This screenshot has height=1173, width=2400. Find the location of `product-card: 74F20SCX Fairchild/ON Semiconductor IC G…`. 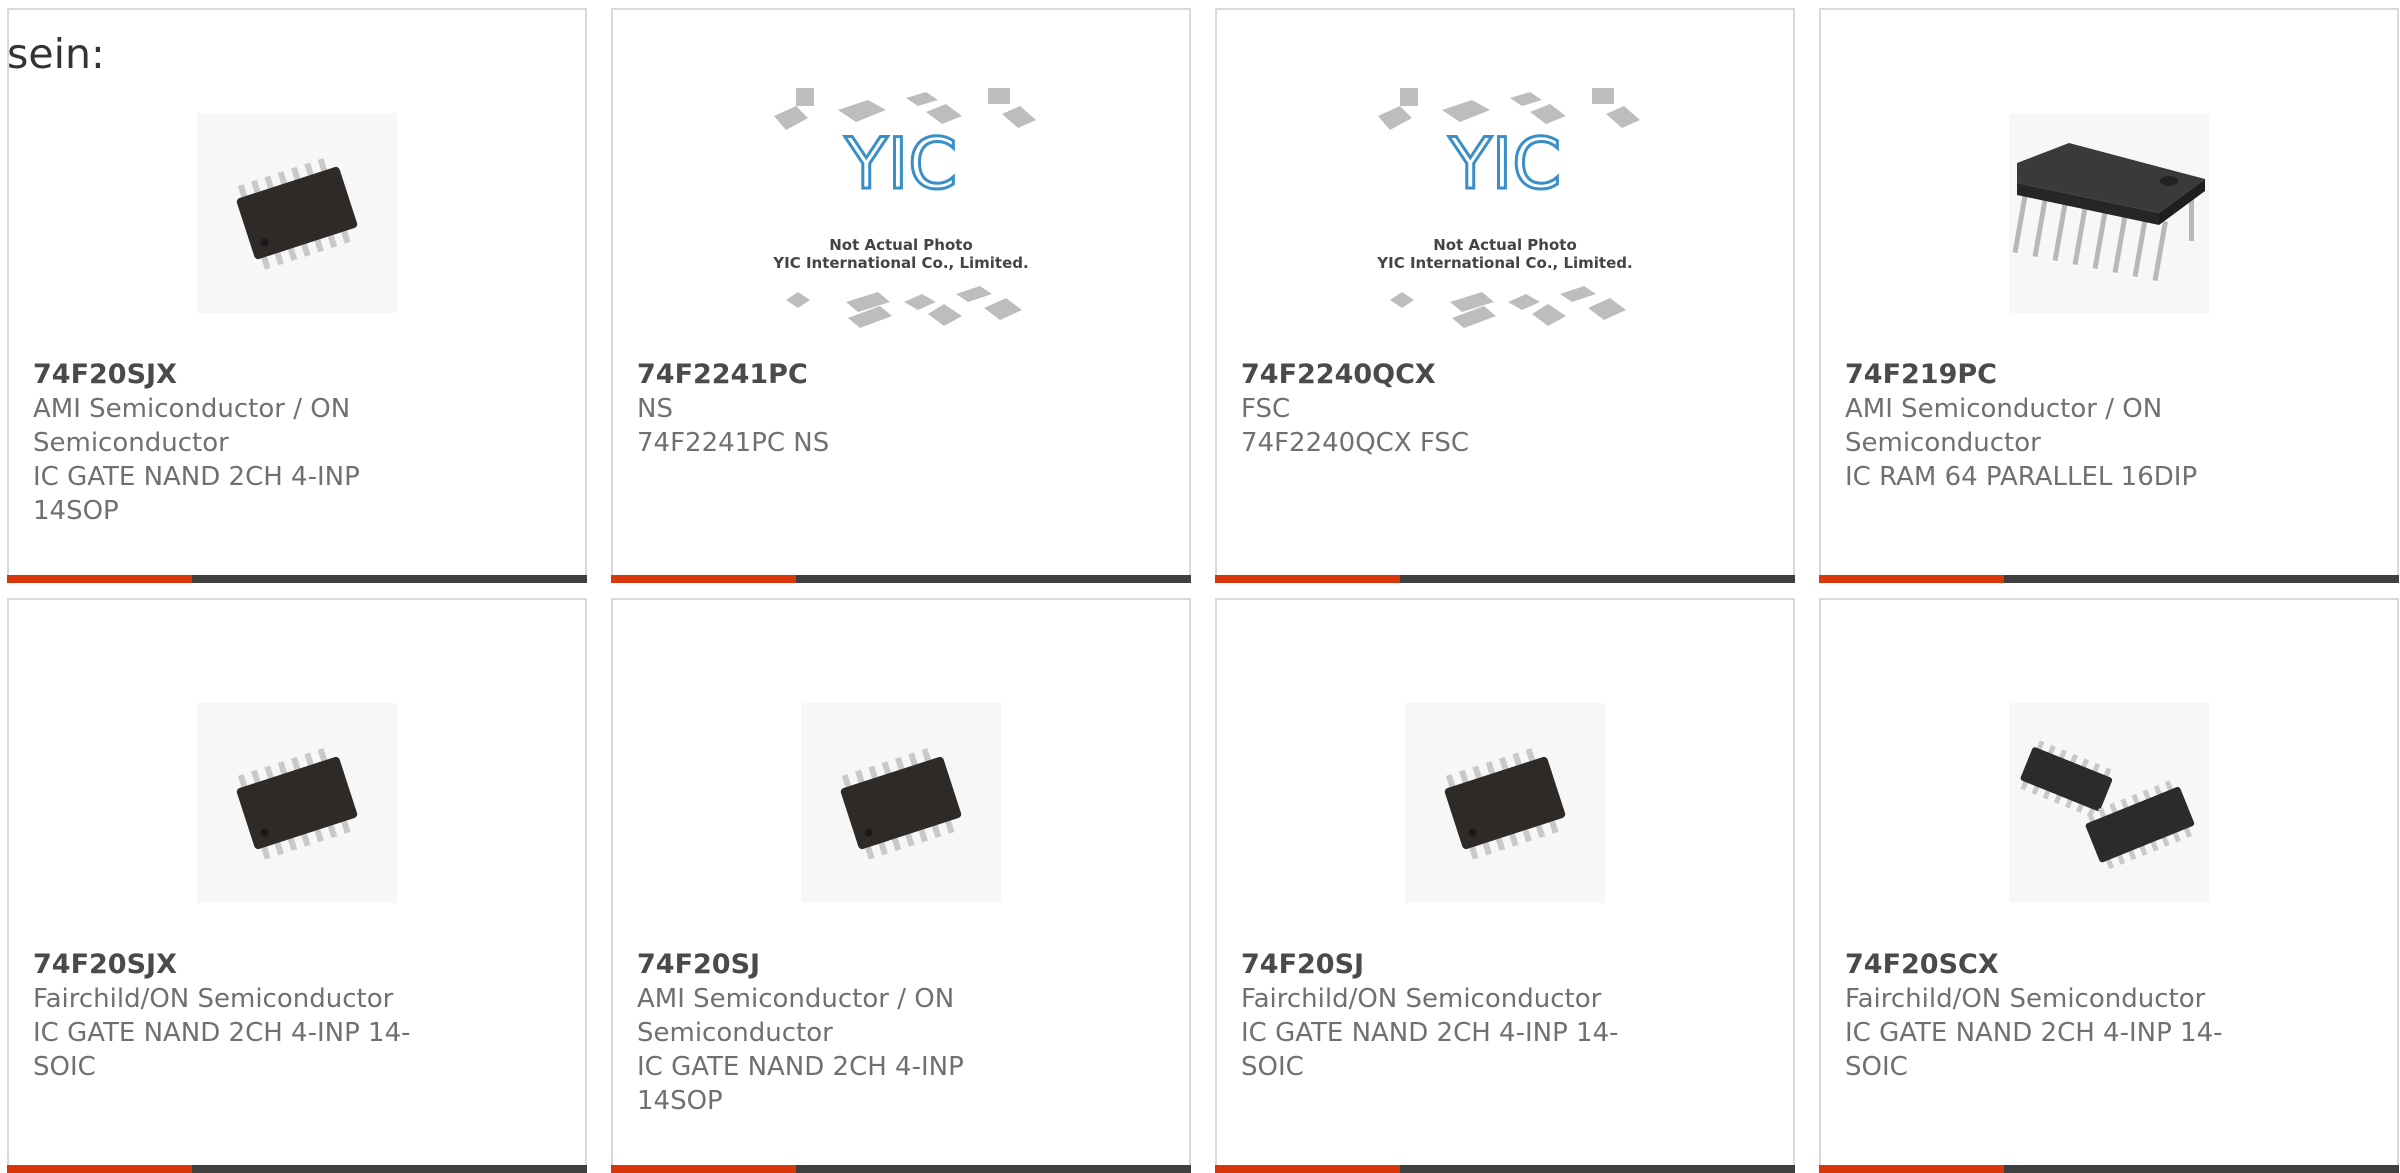

product-card: 74F20SCX Fairchild/ON Semiconductor IC G… is located at coordinates (2109, 885).